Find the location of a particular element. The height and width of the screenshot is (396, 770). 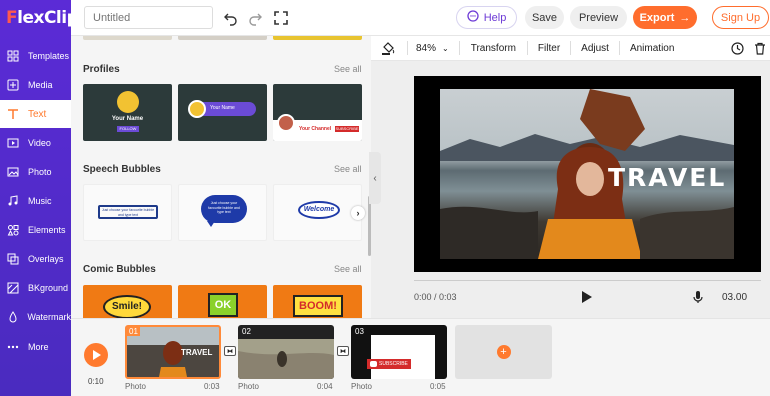

sidebar-item-label: Elements is located at coordinates (47, 230).